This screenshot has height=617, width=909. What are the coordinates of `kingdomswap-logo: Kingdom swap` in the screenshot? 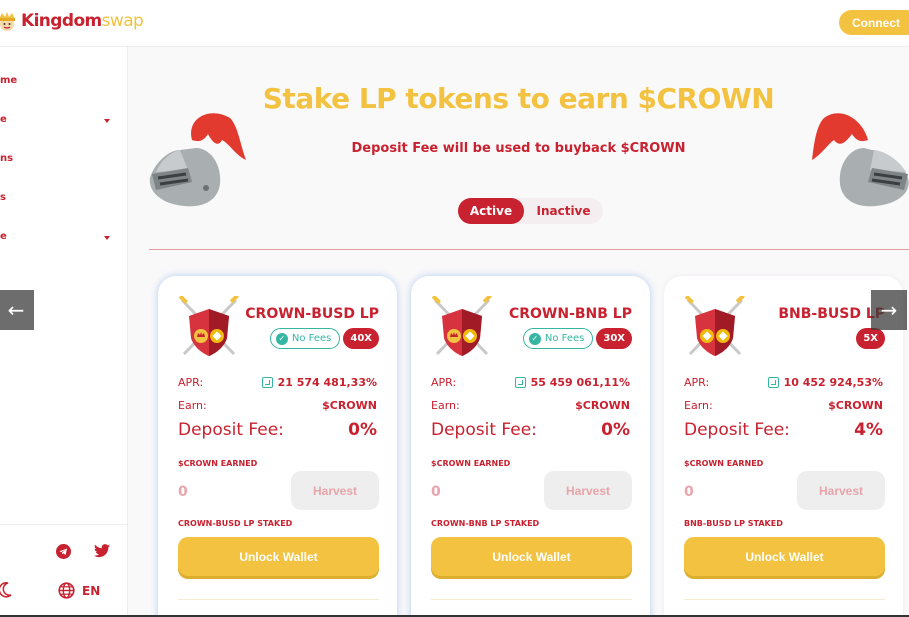 It's located at (72, 21).